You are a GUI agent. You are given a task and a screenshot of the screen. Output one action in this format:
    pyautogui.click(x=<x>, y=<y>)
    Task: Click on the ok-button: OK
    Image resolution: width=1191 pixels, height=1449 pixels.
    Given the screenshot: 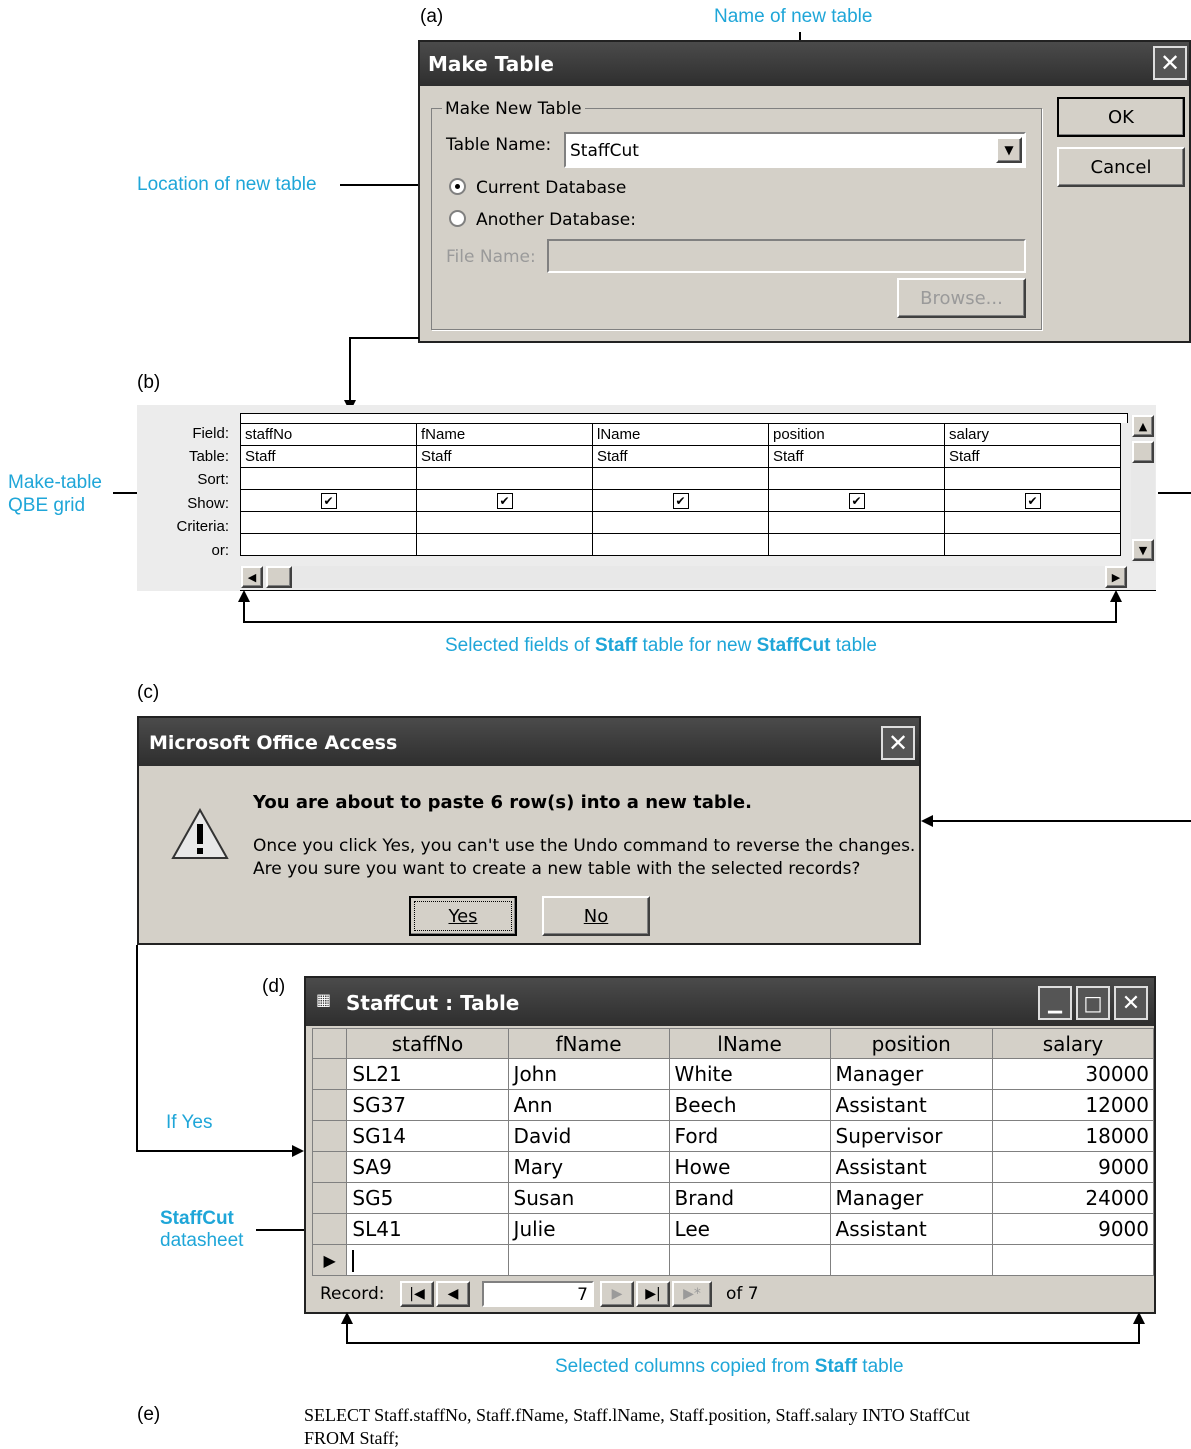 What is the action you would take?
    pyautogui.click(x=1121, y=117)
    